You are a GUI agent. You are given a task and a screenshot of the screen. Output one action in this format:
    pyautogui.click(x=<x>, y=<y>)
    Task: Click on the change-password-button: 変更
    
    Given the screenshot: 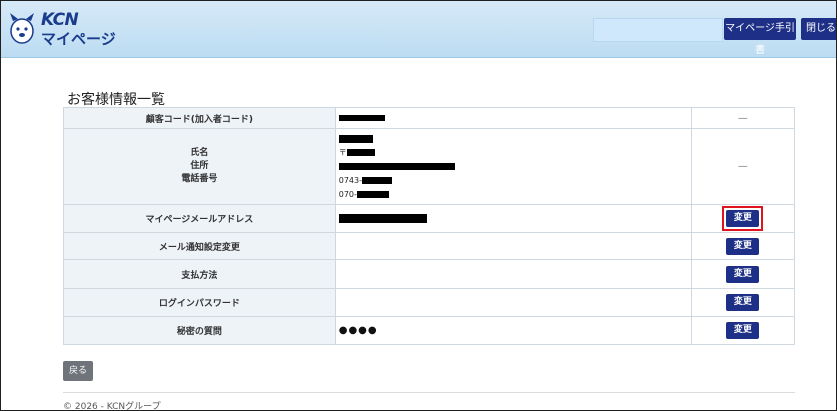 What is the action you would take?
    pyautogui.click(x=743, y=302)
    